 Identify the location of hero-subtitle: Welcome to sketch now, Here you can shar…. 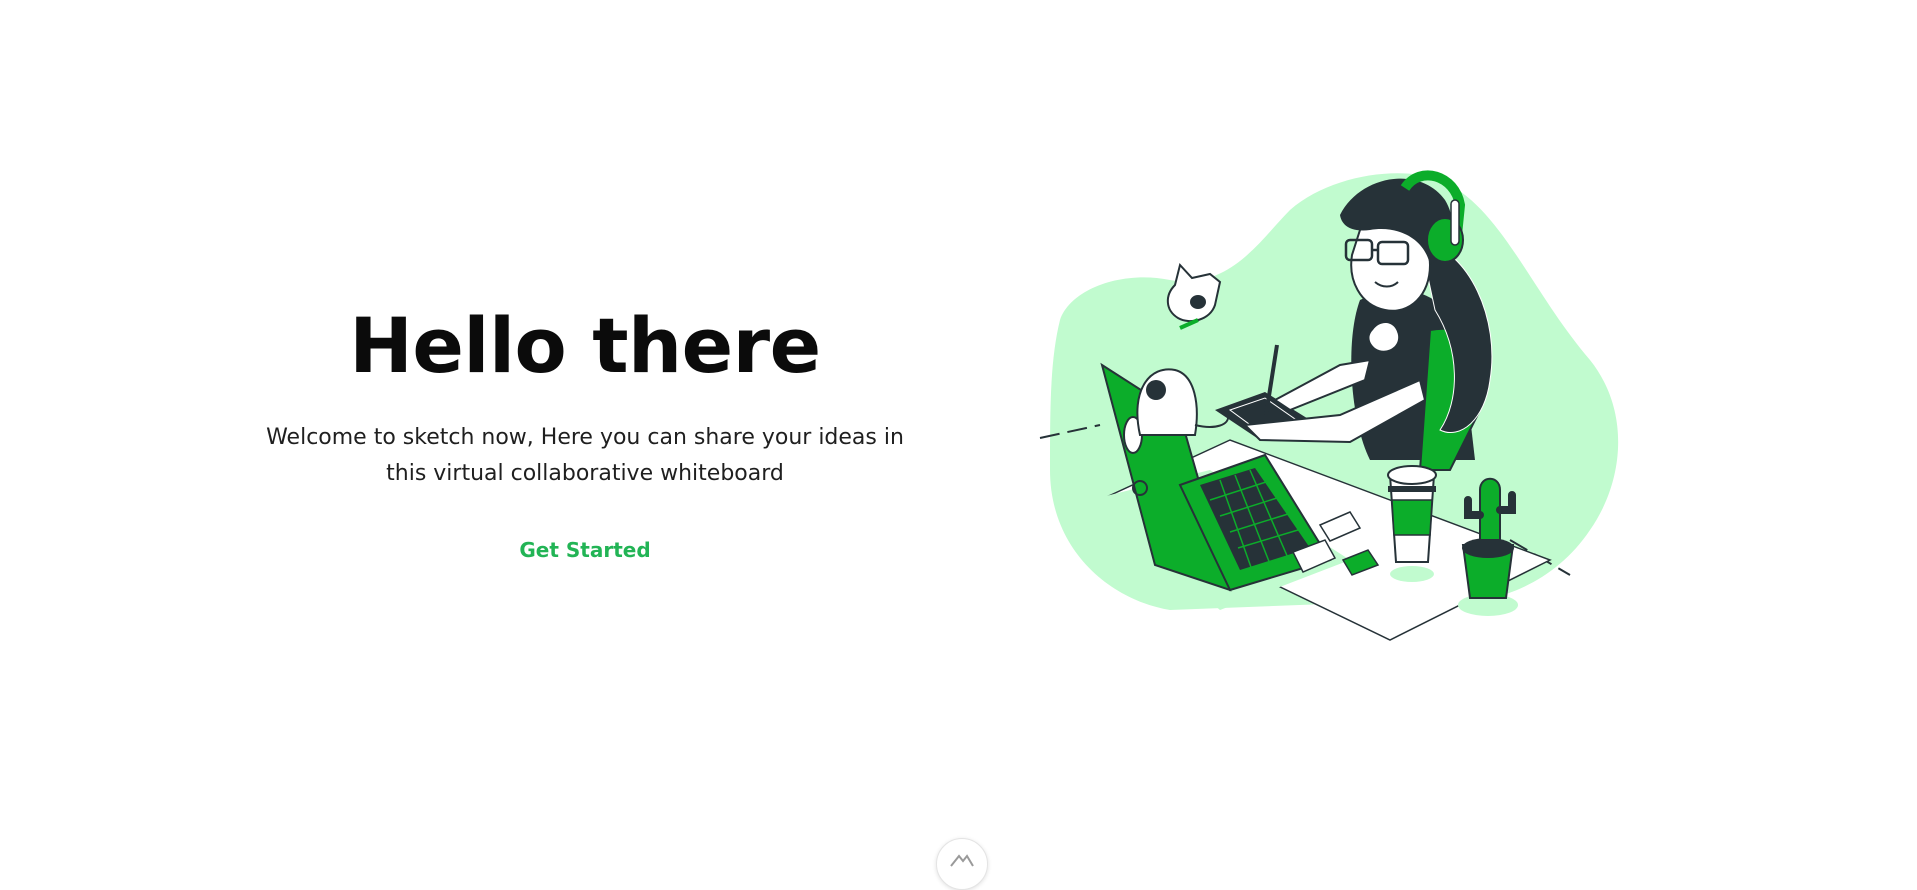
(585, 455).